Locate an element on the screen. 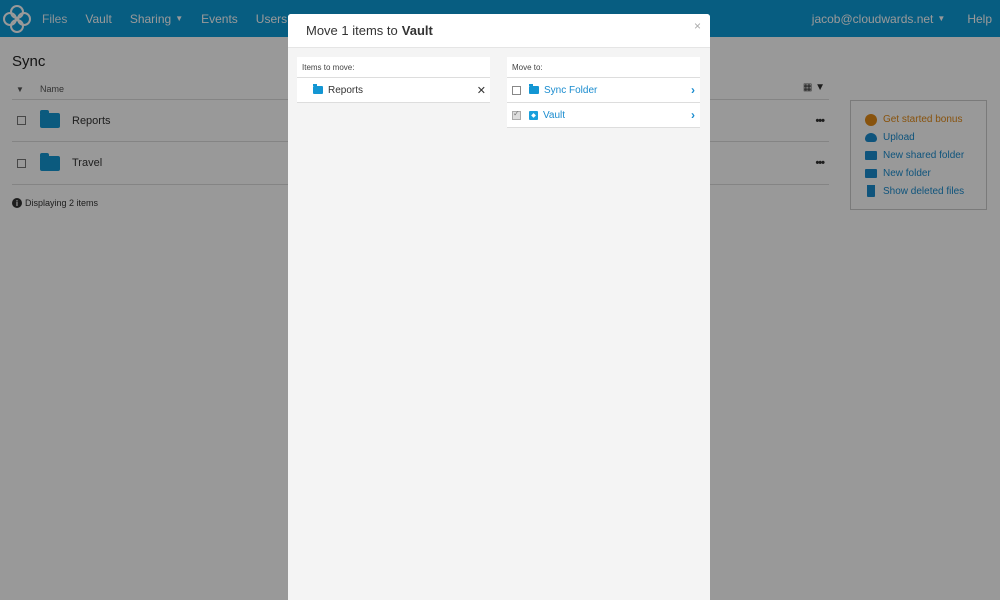  item-name: Reports is located at coordinates (346, 90).